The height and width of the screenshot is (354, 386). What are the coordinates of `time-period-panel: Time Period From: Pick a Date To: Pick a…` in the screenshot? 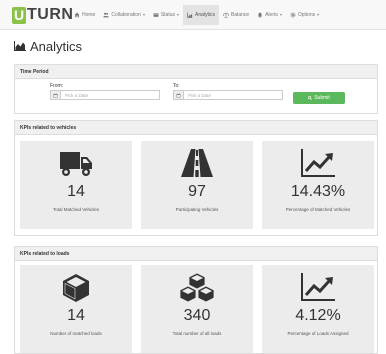 It's located at (196, 89).